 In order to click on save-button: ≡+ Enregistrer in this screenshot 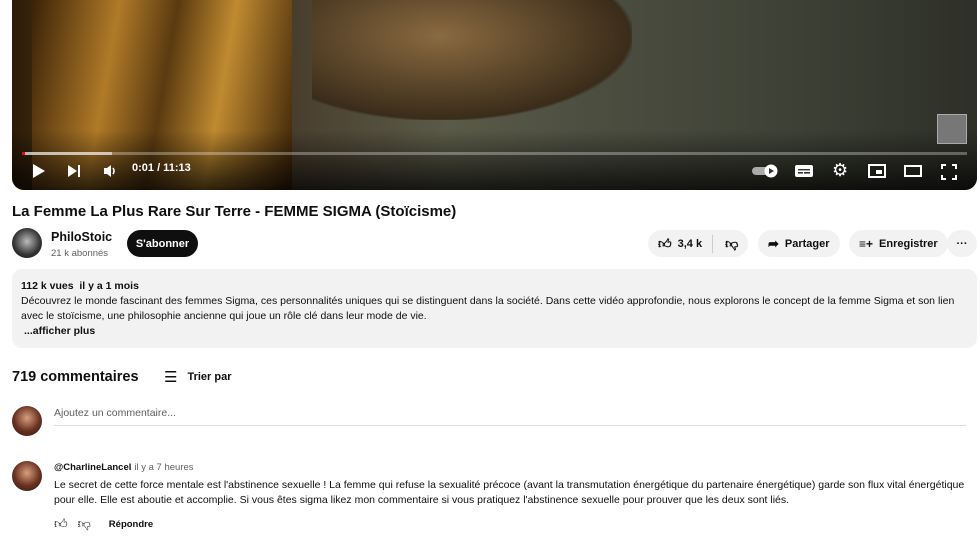, I will do `click(898, 243)`.